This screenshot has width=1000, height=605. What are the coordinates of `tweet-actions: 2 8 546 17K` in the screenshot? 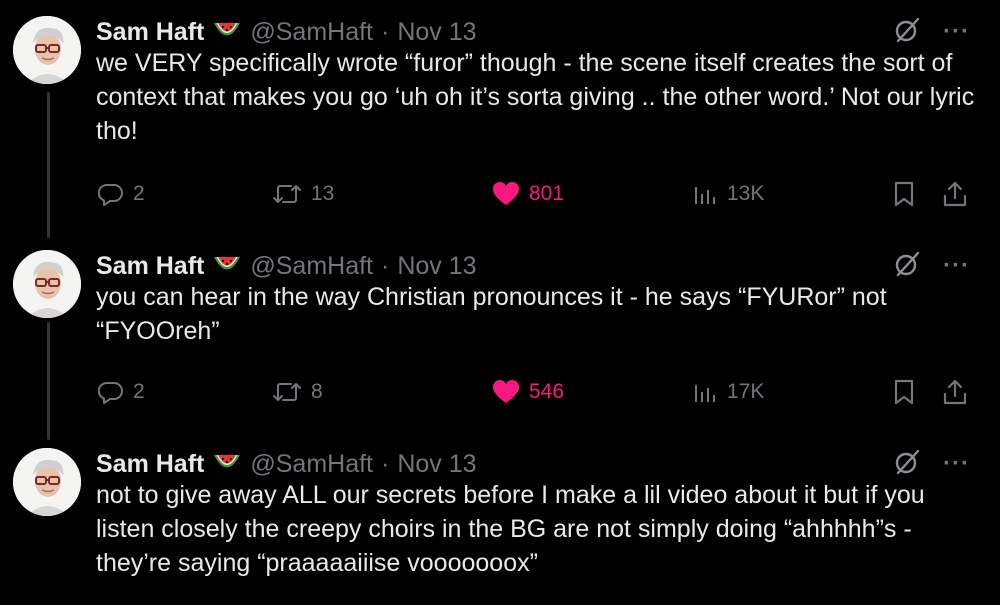 It's located at (536, 392).